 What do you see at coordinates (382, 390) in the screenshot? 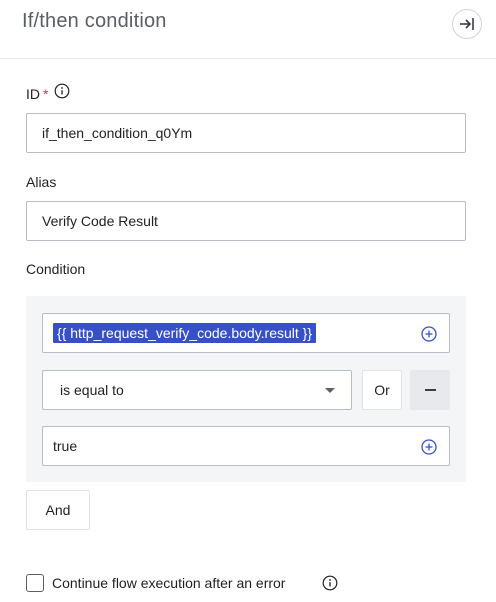
I see `or-button: Or` at bounding box center [382, 390].